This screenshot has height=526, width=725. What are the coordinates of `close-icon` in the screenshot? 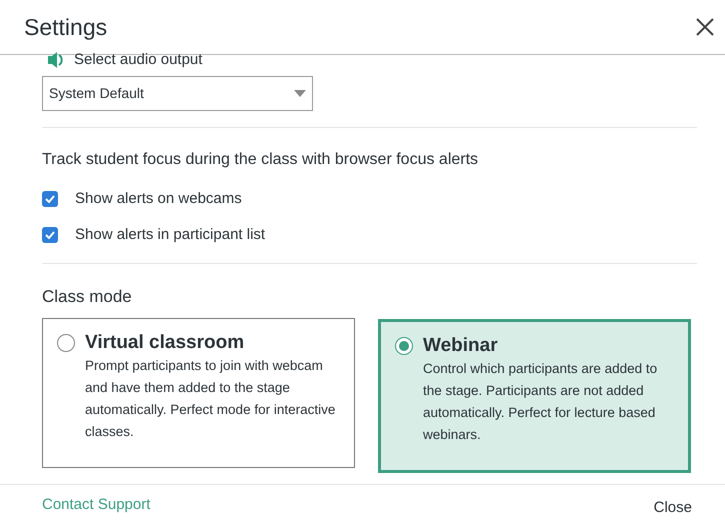 It's located at (705, 27).